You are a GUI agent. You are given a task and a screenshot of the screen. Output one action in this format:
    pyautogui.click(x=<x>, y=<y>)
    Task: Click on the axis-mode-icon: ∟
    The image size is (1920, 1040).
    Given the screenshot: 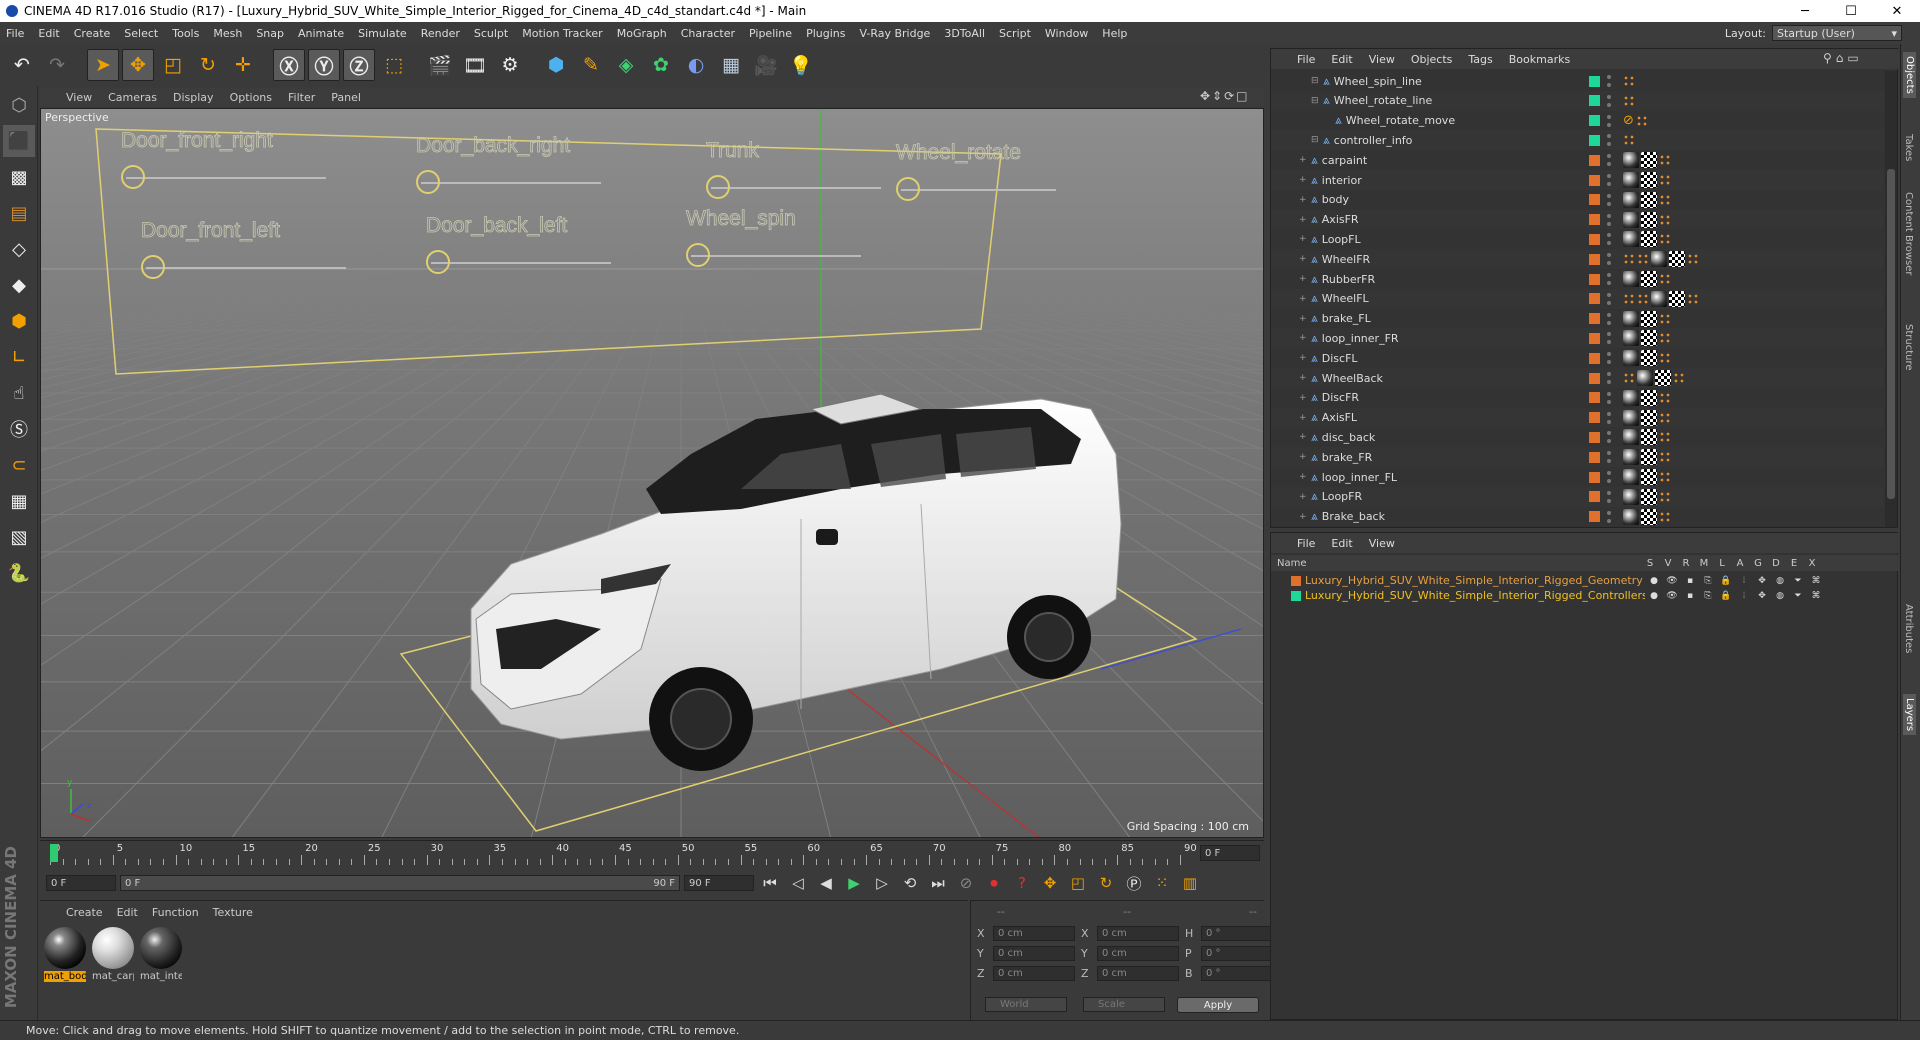 What is the action you would take?
    pyautogui.click(x=19, y=357)
    